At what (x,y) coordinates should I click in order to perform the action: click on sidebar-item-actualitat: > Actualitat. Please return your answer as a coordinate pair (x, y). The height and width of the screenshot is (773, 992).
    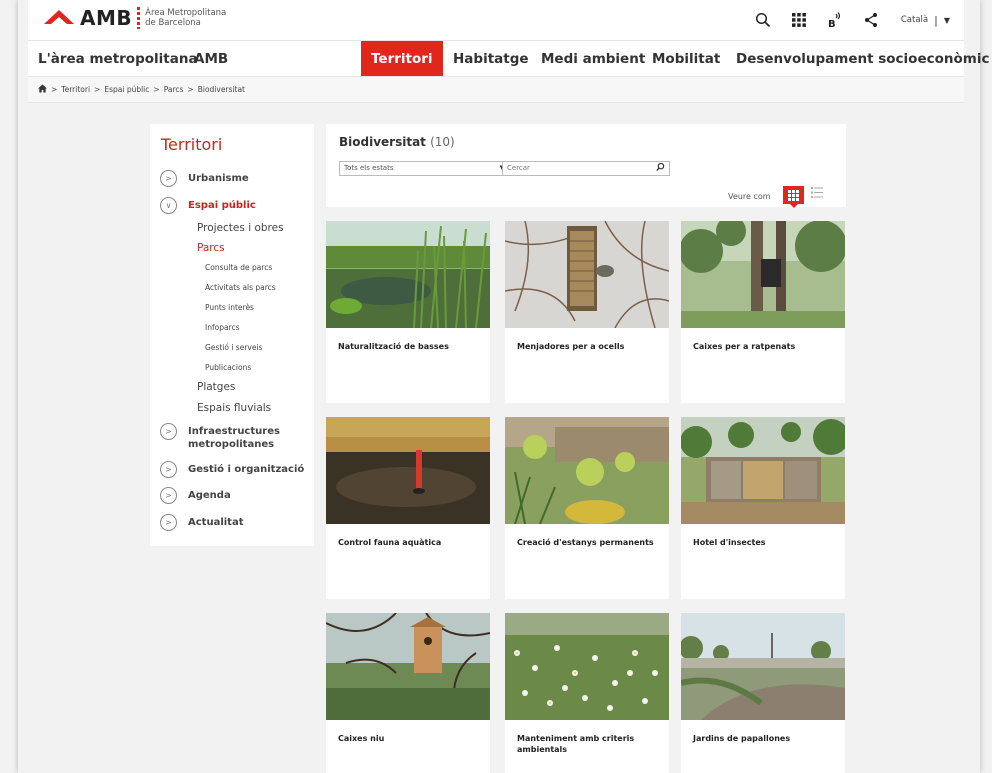
    Looking at the image, I should click on (201, 522).